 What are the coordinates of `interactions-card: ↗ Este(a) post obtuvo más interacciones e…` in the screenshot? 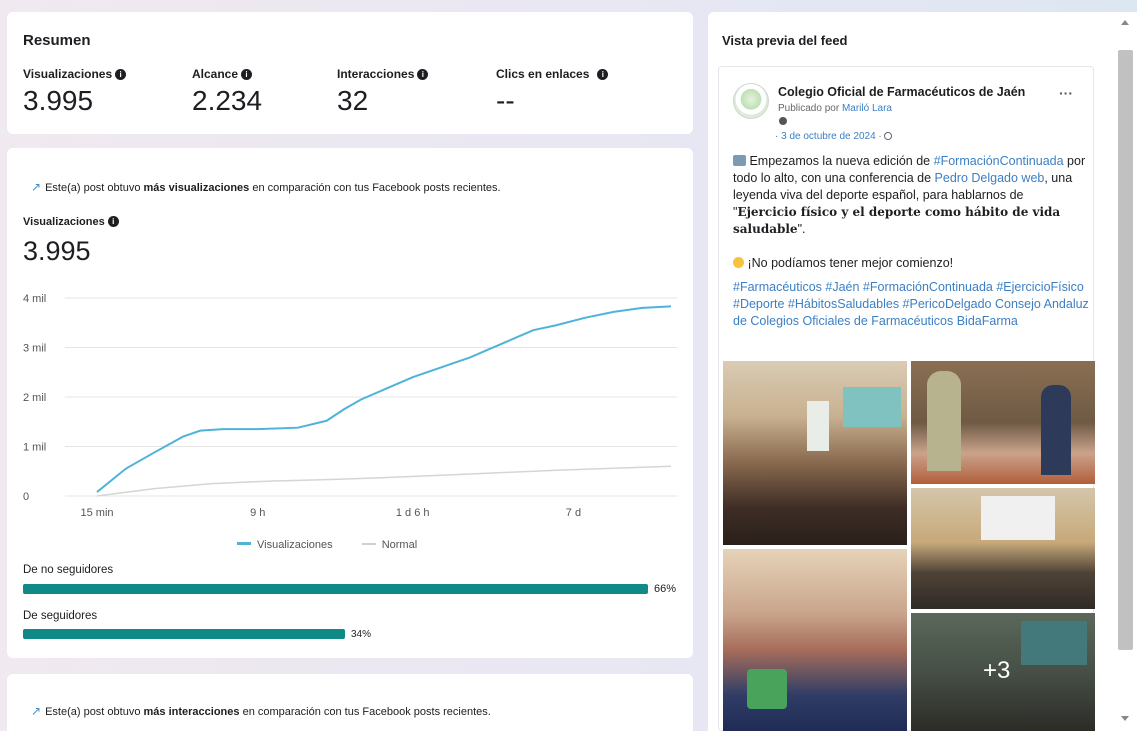 It's located at (350, 702).